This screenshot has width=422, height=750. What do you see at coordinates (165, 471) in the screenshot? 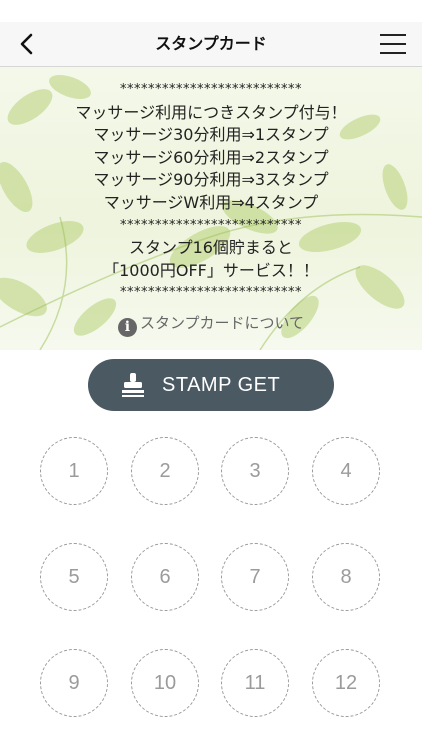
I see `stamp-slot: 2` at bounding box center [165, 471].